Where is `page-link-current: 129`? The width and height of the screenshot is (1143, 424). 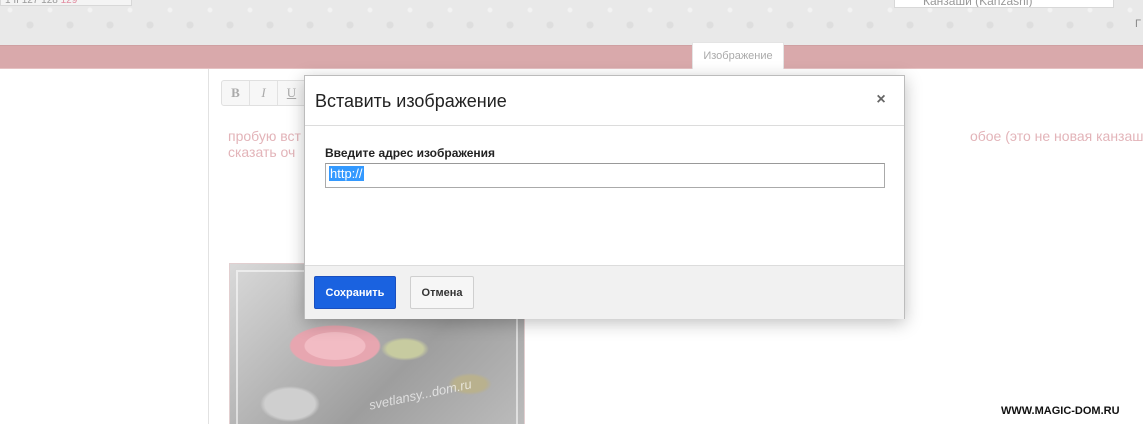
page-link-current: 129 is located at coordinates (69, 2).